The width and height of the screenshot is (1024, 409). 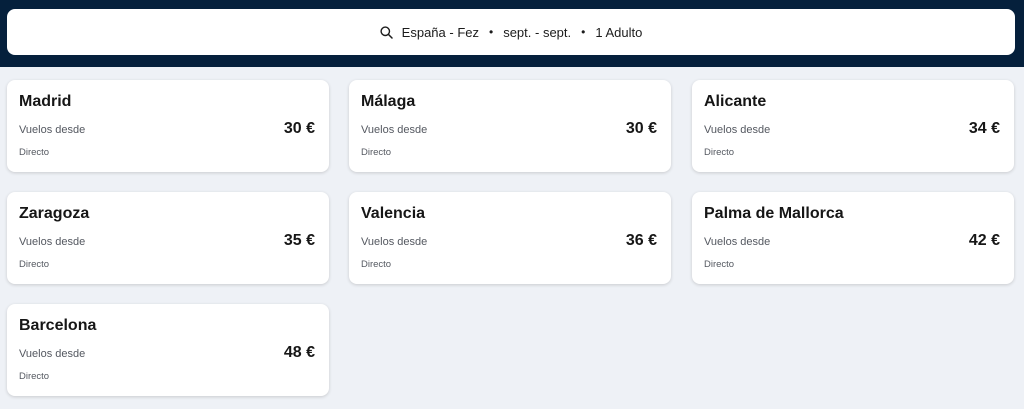 I want to click on destination-price: 42 €, so click(x=984, y=240).